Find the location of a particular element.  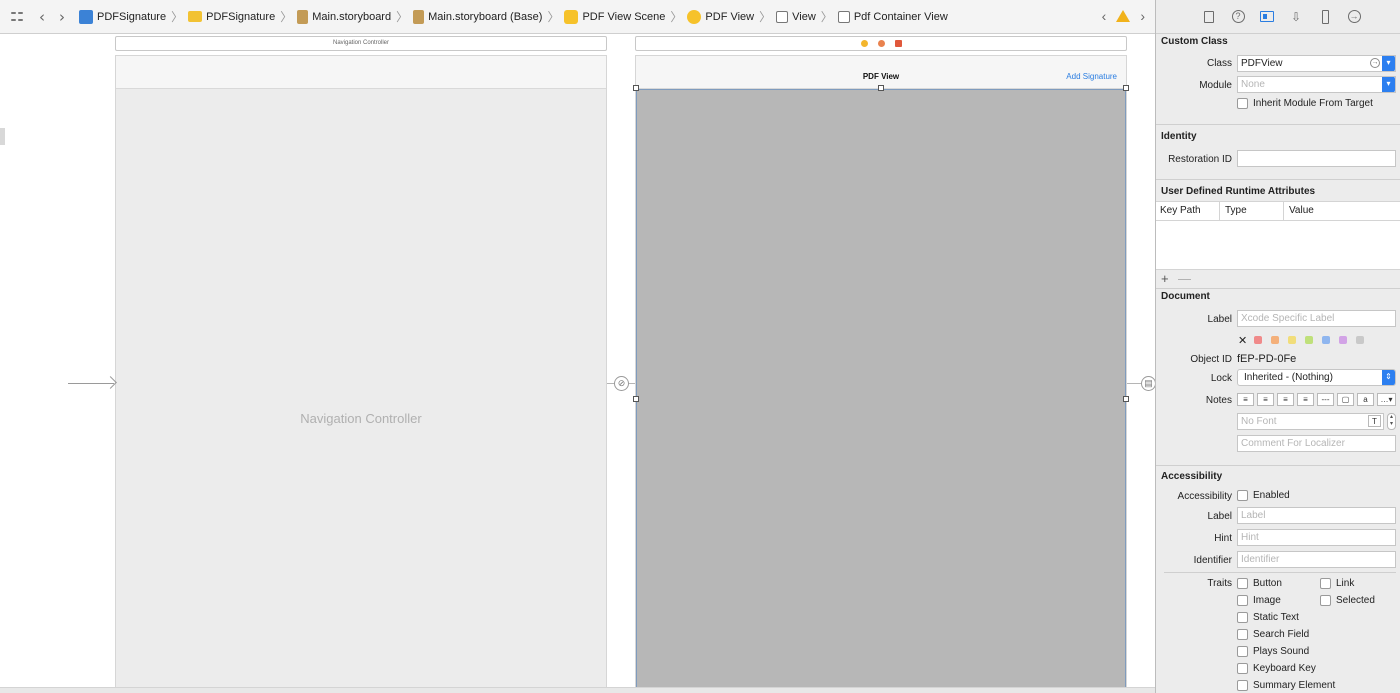

breadcrumb-item-storyboard: Main.storyboard is located at coordinates (344, 16).